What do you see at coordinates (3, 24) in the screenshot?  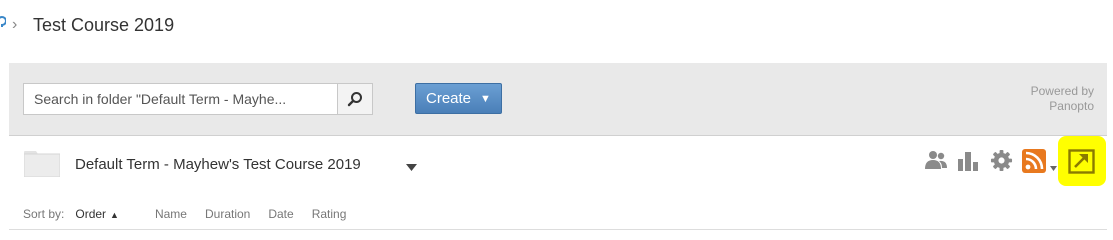 I see `back-breadcrumb-icon` at bounding box center [3, 24].